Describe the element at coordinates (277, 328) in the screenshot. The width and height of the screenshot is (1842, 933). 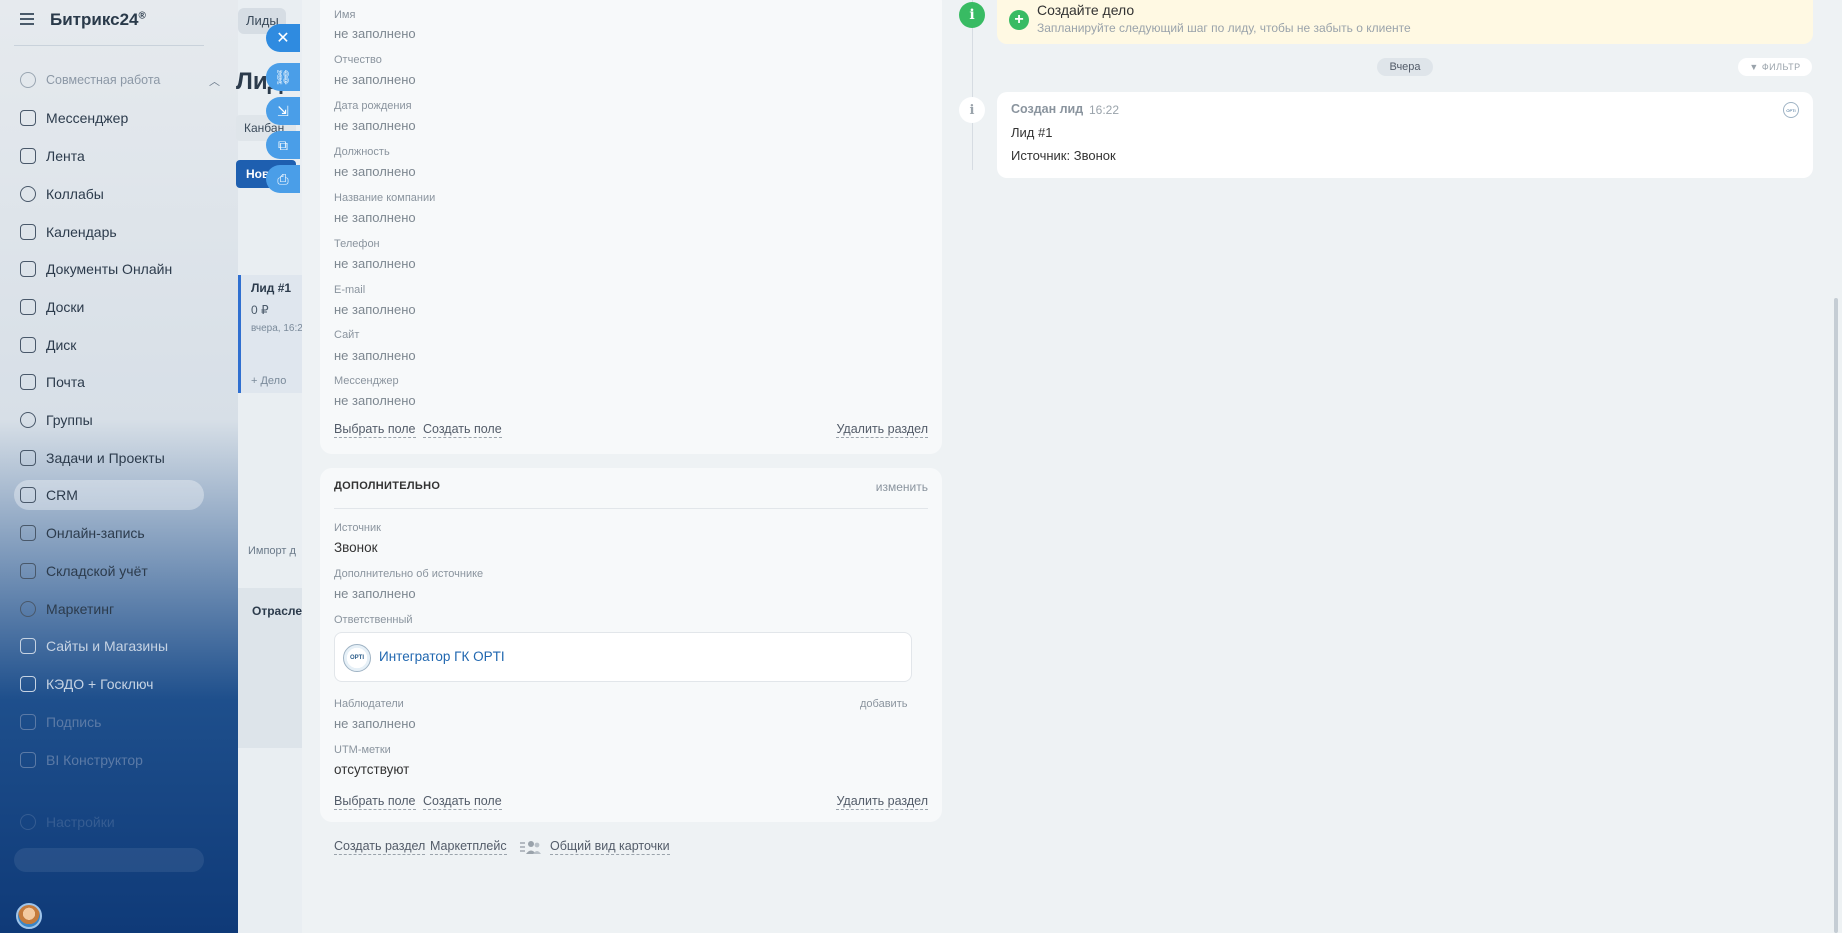
I see `bg-card-date: вчера, 16:2` at that location.